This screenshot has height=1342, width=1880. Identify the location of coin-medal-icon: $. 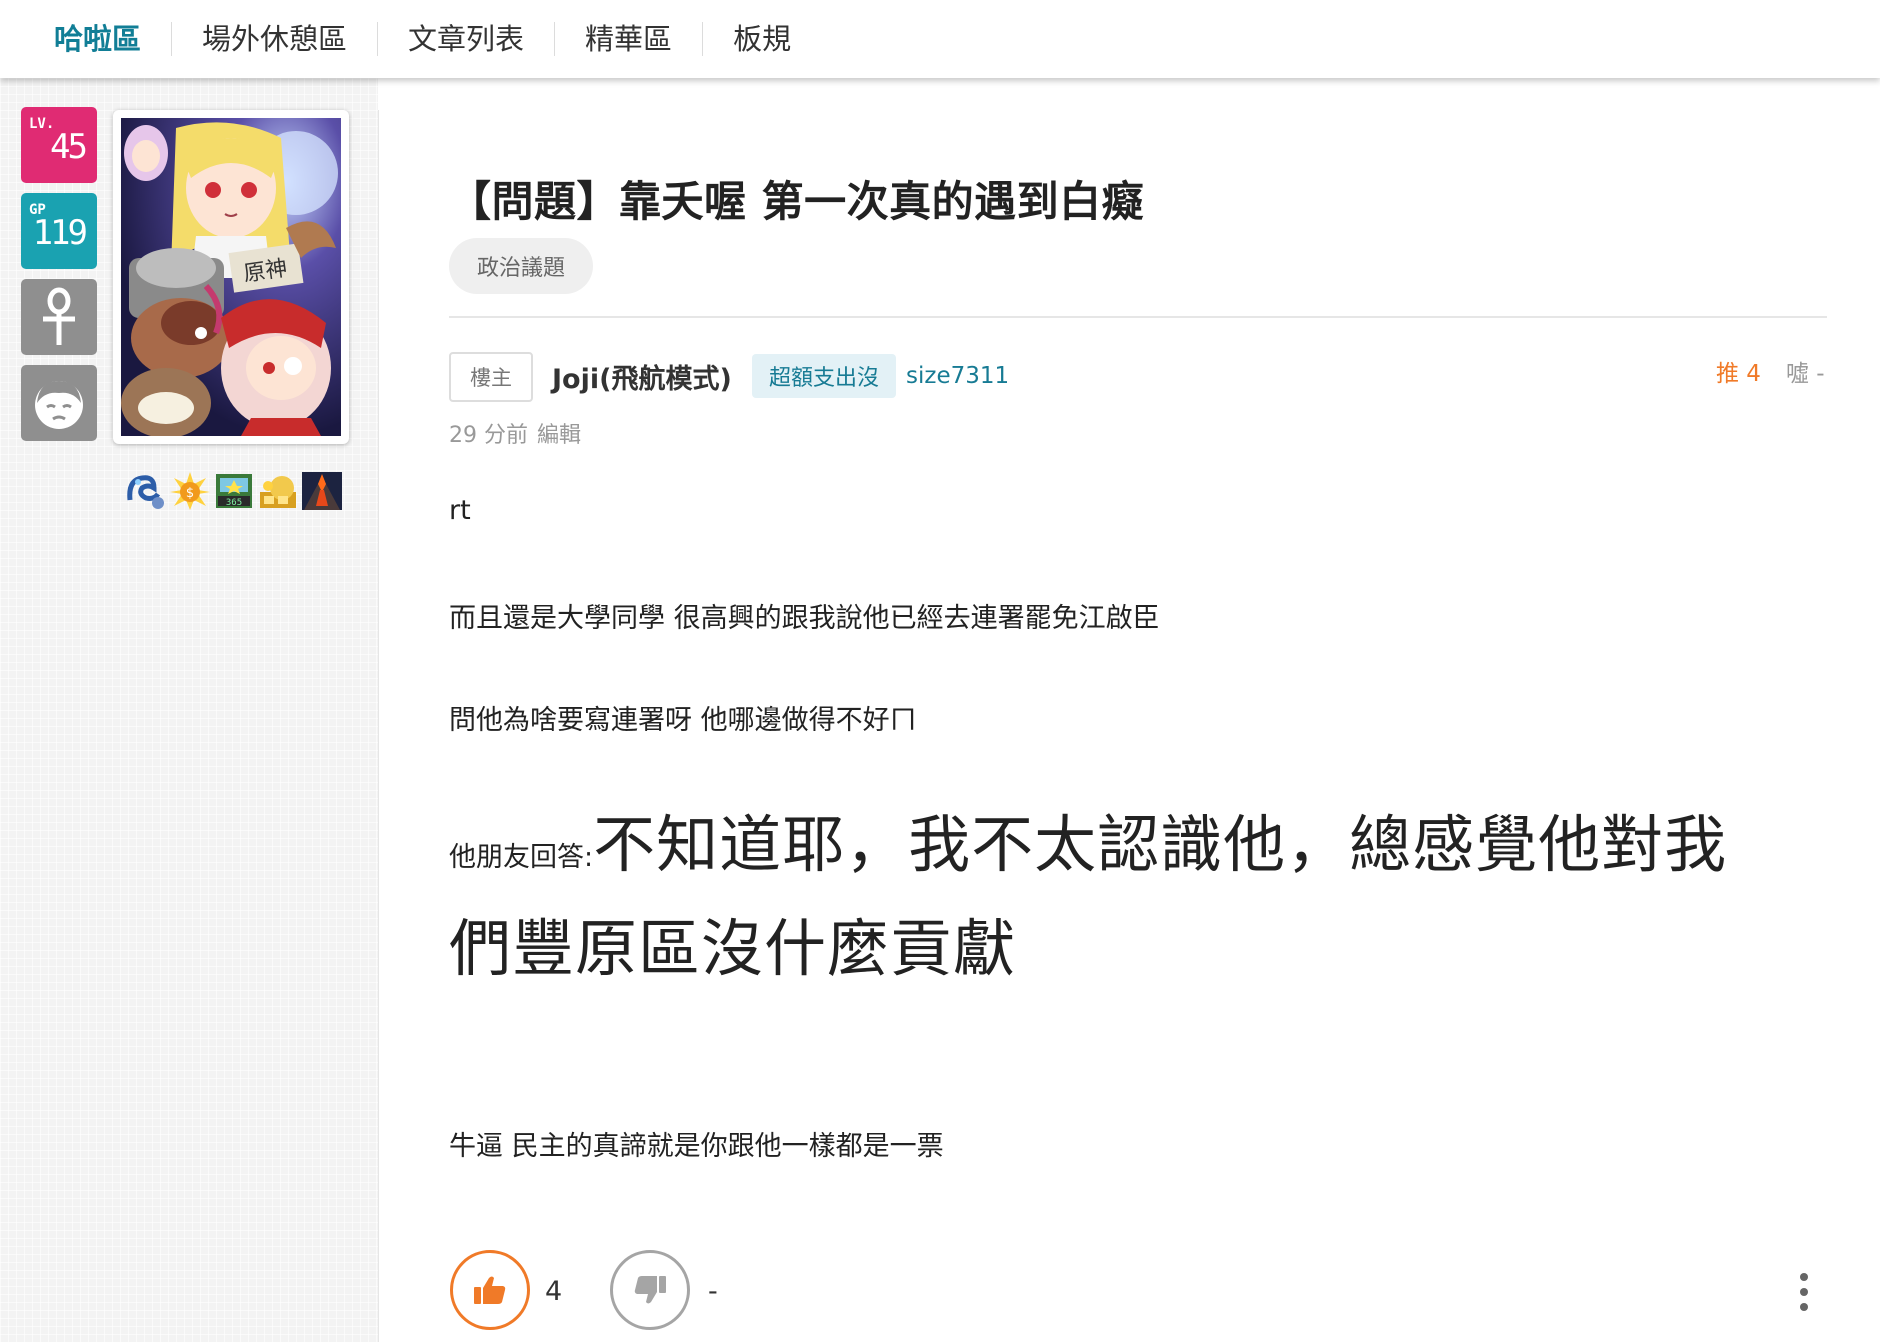
(190, 491).